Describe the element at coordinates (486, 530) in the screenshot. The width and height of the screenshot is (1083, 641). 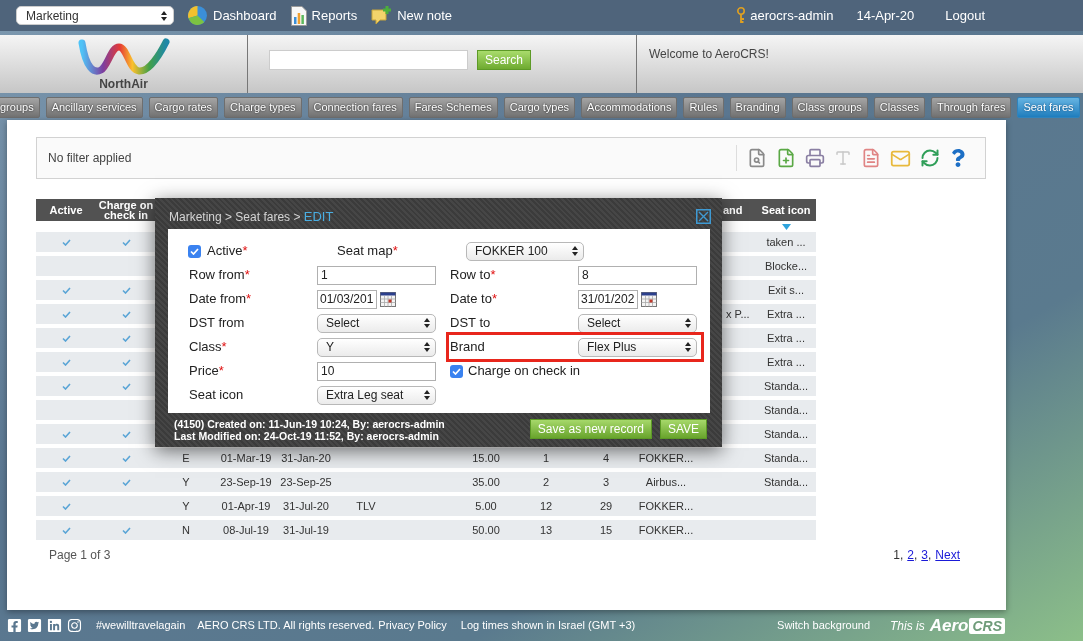
I see `table-cell-text: 50.00` at that location.